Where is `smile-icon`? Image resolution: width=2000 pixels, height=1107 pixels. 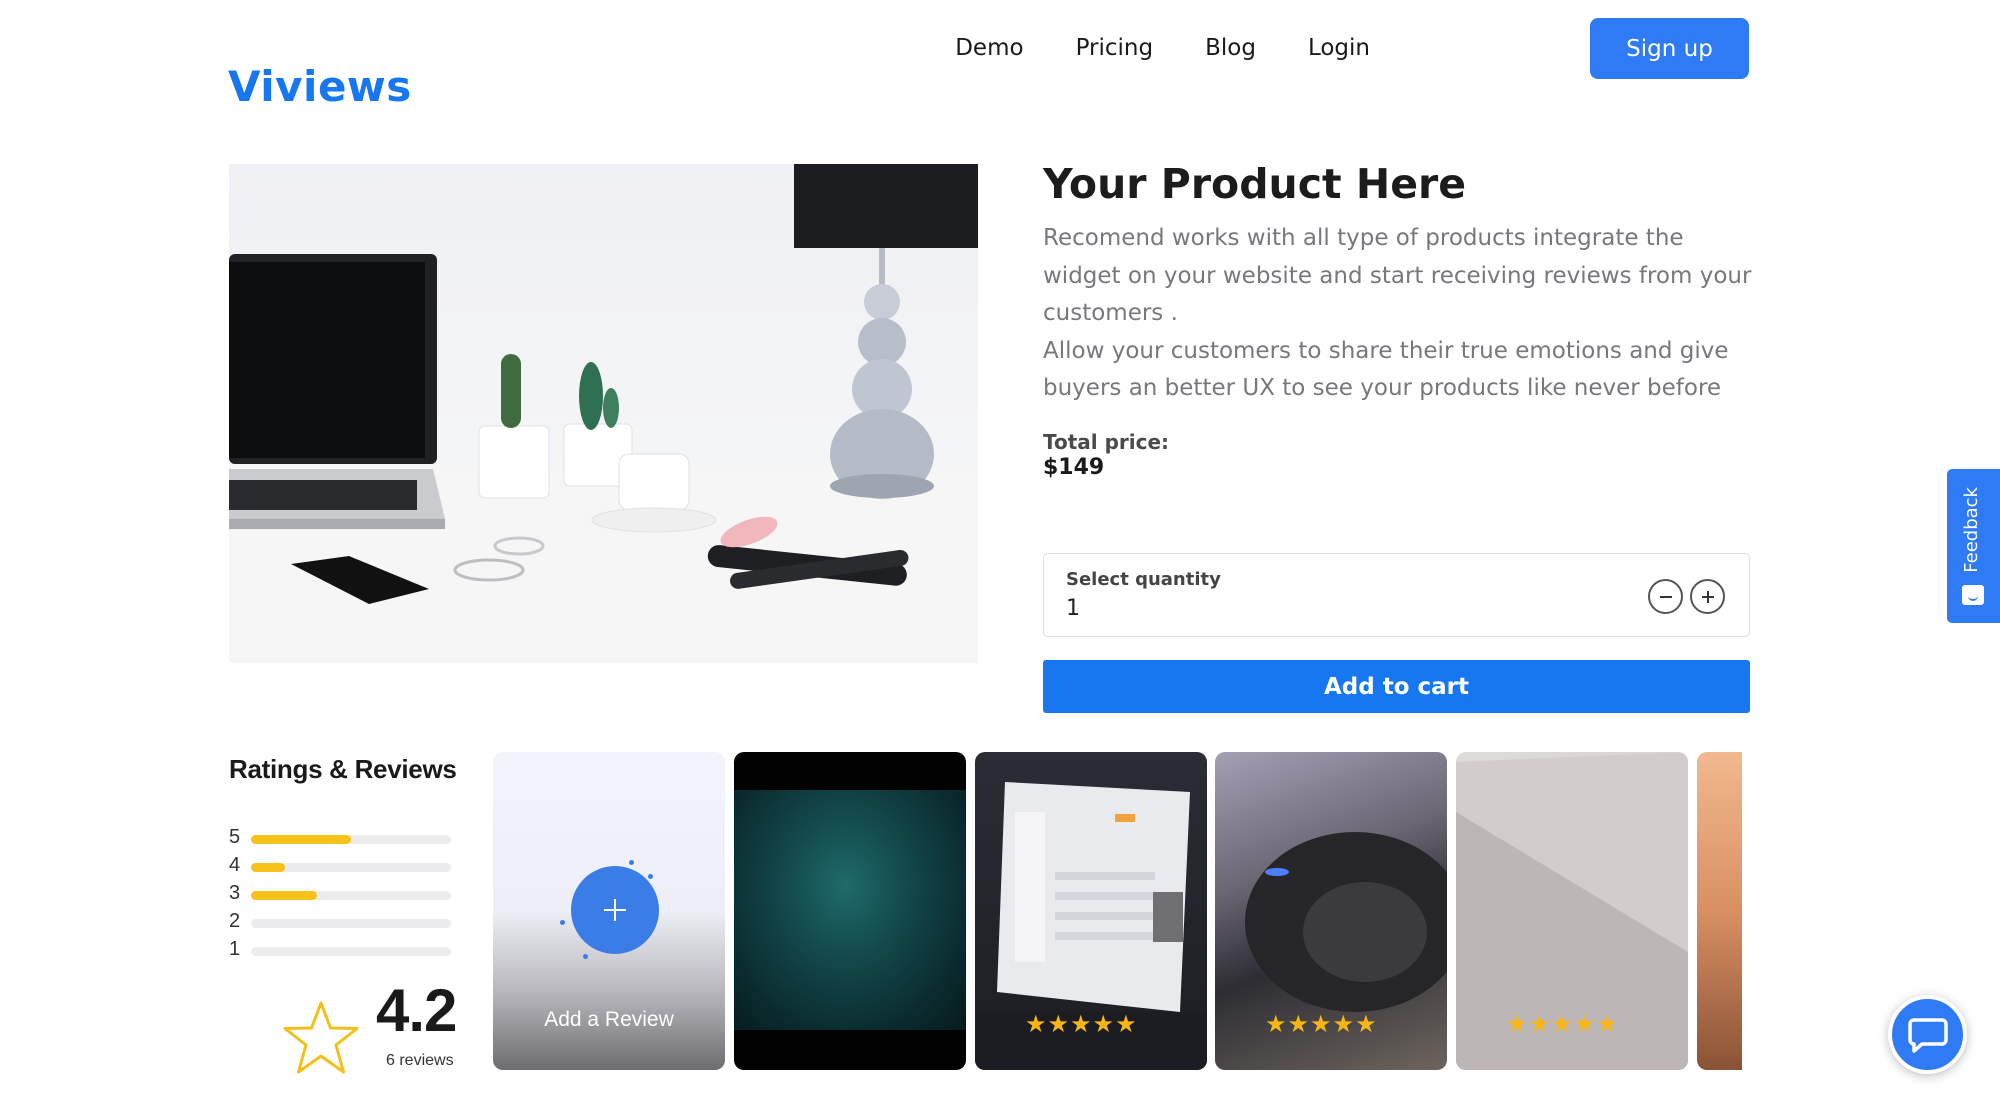
smile-icon is located at coordinates (1973, 595).